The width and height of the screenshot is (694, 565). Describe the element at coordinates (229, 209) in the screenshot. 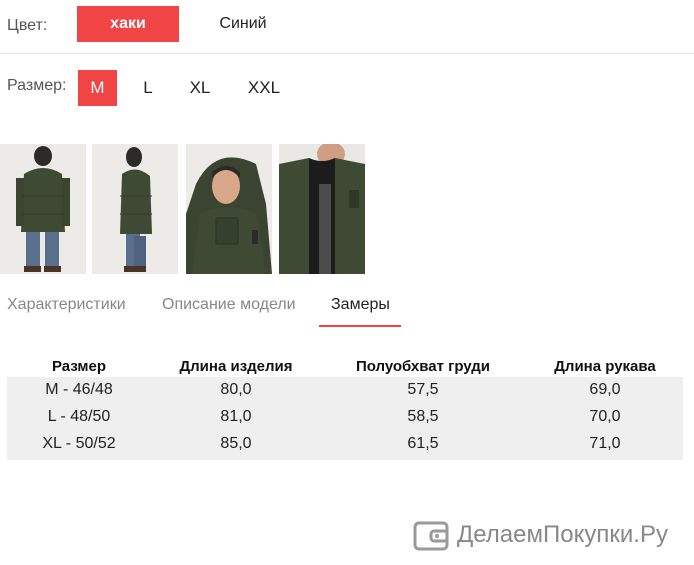

I see `jacket-hood-closeup-photo` at that location.